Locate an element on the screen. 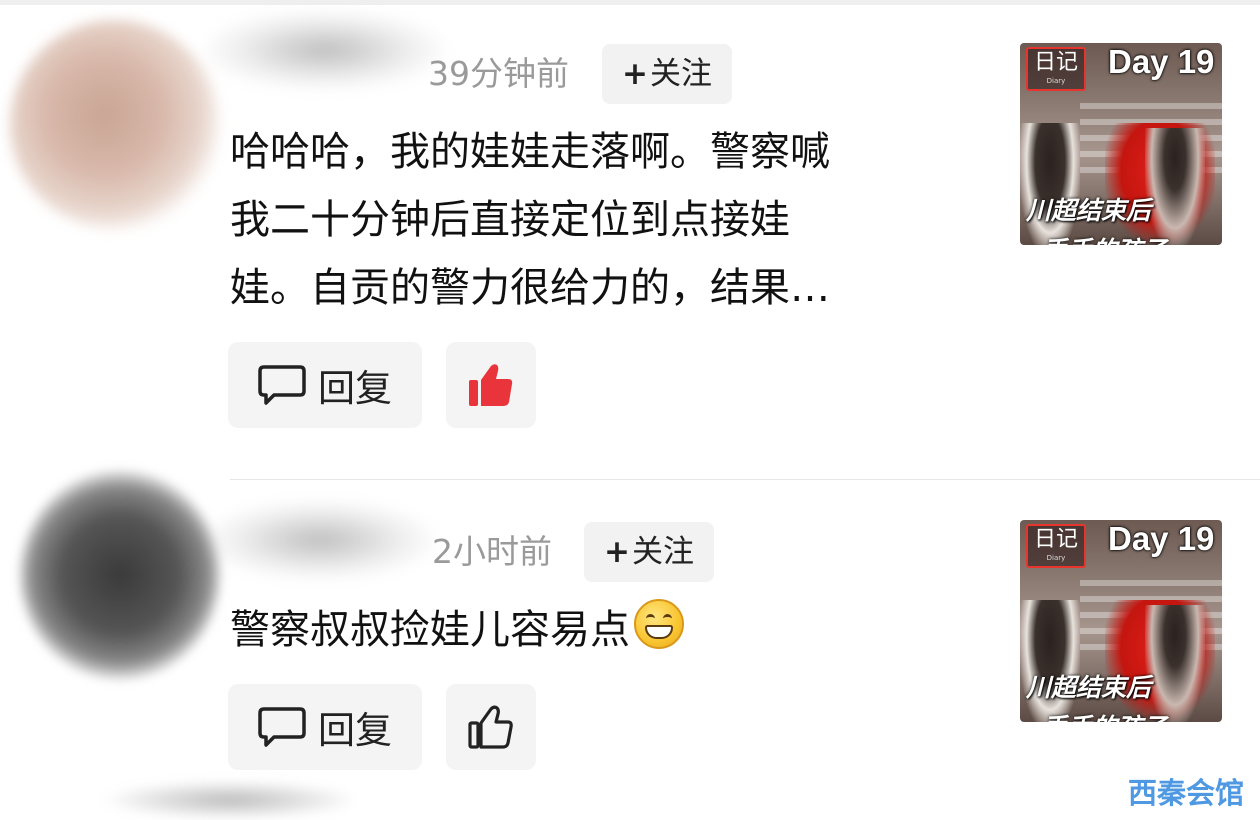 This screenshot has width=1260, height=820. comment-text-line: 哈哈哈，我的娃娃走落啊。警察喊 is located at coordinates (530, 152).